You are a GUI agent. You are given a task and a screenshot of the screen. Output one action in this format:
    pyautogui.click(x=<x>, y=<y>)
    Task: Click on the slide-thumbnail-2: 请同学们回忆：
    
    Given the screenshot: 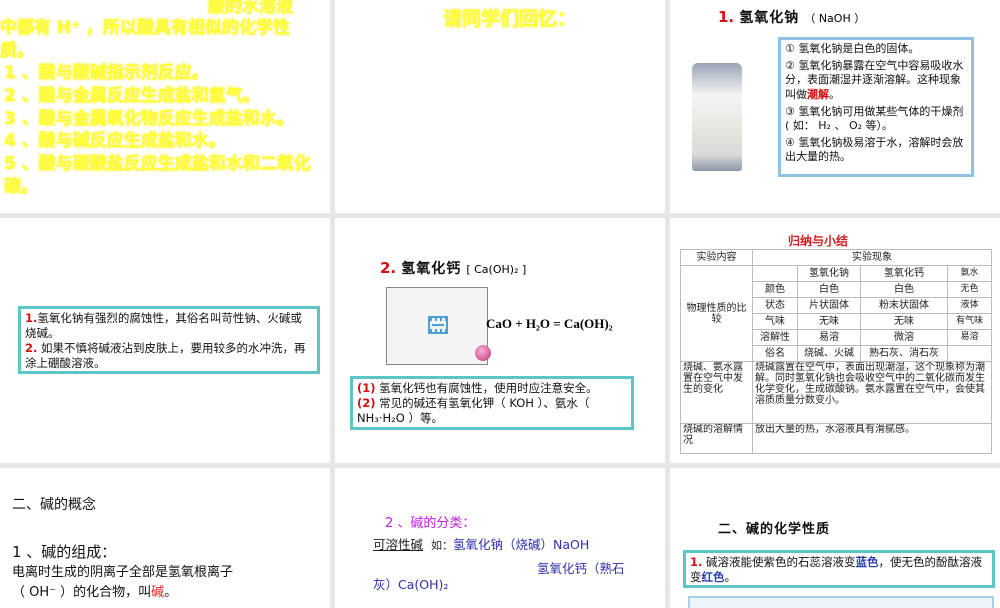 What is the action you would take?
    pyautogui.click(x=500, y=106)
    